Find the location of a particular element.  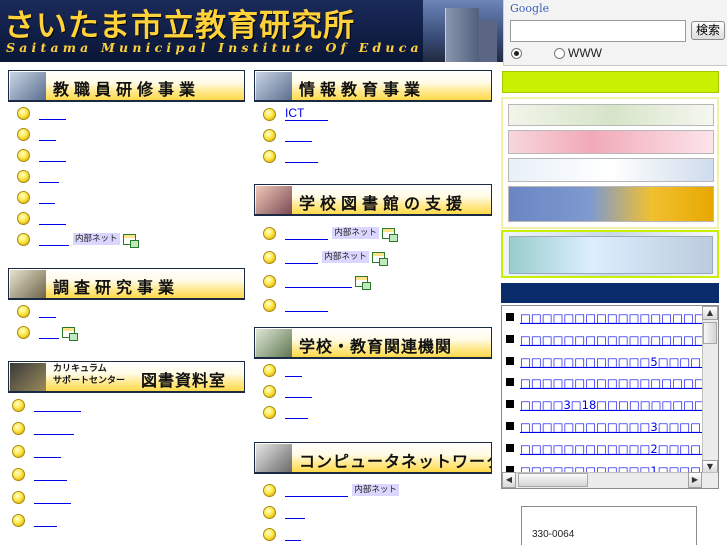

scroll-right-icon: ▶ is located at coordinates (695, 480).